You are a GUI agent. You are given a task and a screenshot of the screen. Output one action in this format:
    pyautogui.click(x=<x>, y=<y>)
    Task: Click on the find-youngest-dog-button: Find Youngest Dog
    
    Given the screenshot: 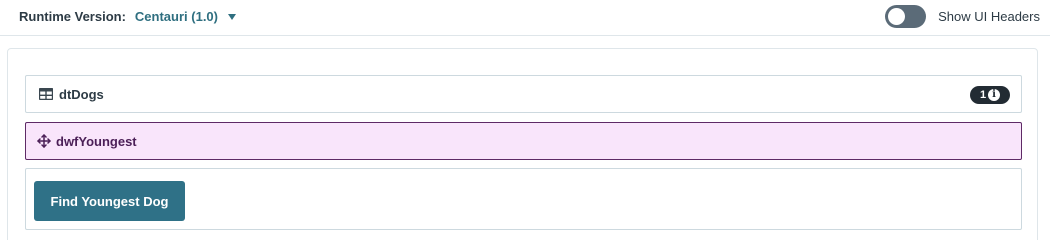 What is the action you would take?
    pyautogui.click(x=109, y=201)
    